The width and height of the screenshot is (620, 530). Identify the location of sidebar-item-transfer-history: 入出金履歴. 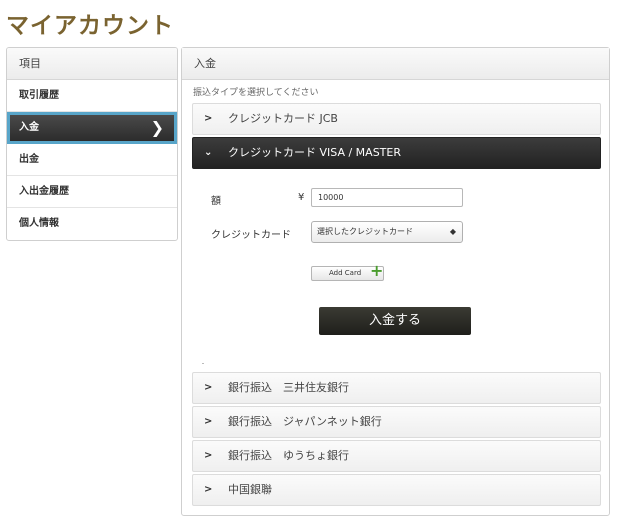
(92, 192).